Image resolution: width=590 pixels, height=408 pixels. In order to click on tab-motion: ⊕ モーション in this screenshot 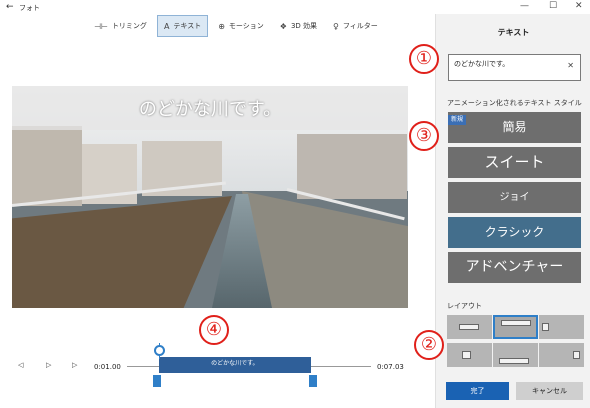, I will do `click(241, 26)`.